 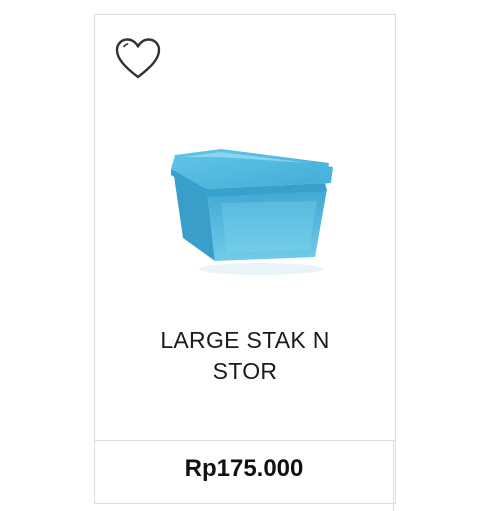 I want to click on price-box: Rp175.000, so click(x=244, y=476).